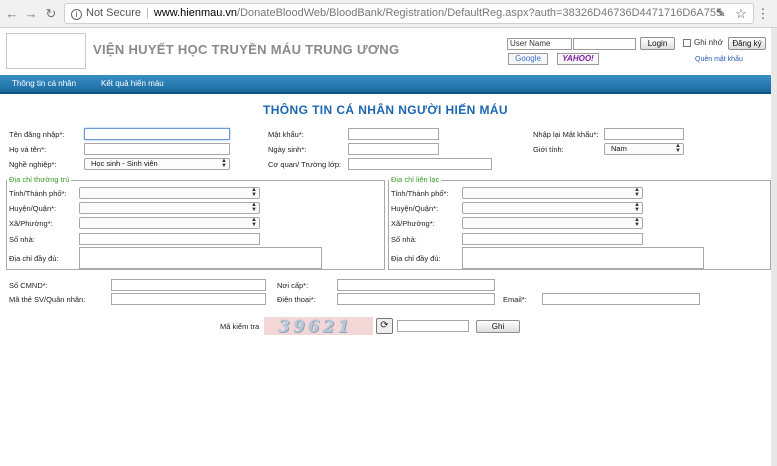  I want to click on remember-label: Ghi nhớ, so click(708, 42).